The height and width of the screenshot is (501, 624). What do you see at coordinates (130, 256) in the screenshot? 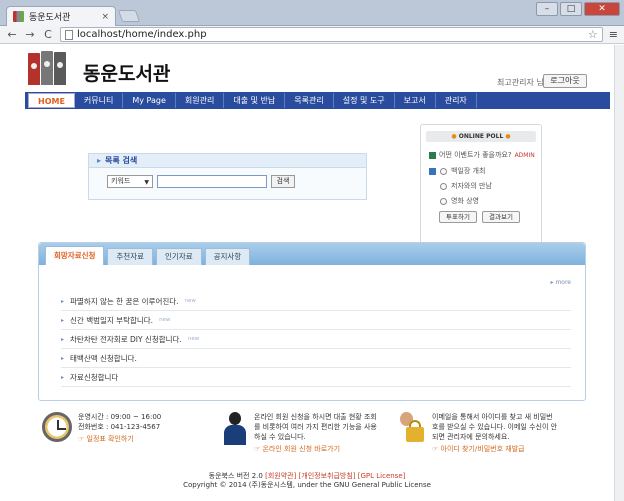
I see `tab-recommended: 추천자료` at bounding box center [130, 256].